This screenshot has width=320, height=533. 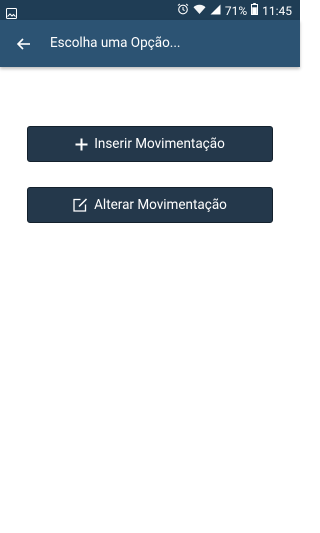 What do you see at coordinates (199, 11) in the screenshot?
I see `wifi-icon` at bounding box center [199, 11].